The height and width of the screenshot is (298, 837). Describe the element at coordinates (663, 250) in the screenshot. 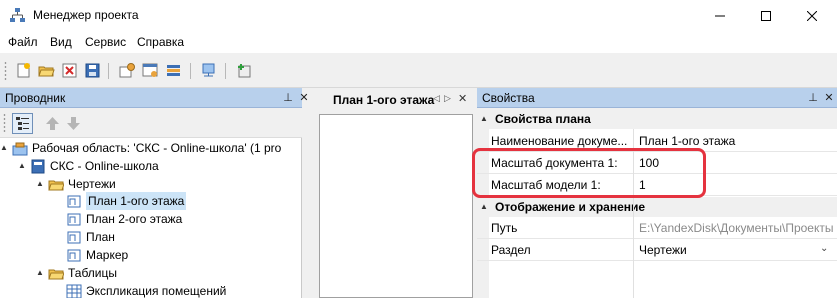

I see `property-value: Чертежи` at that location.